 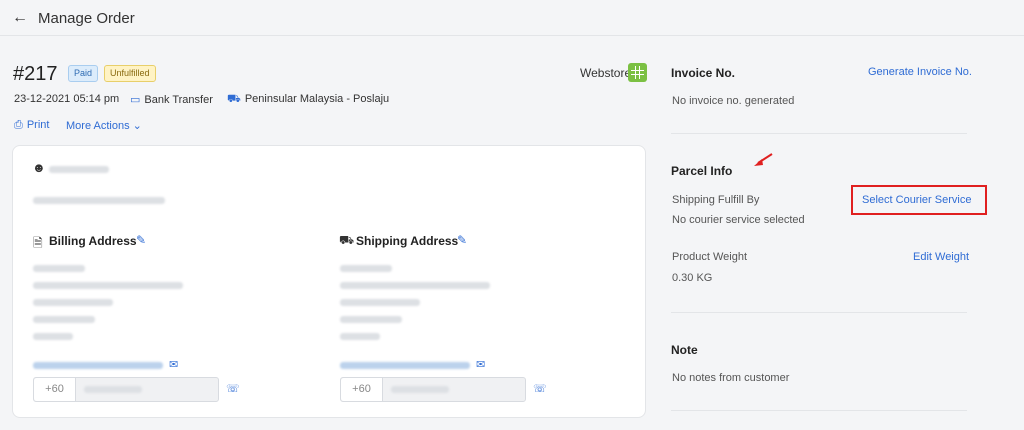 I want to click on payment-status-badge: Paid, so click(x=83, y=73).